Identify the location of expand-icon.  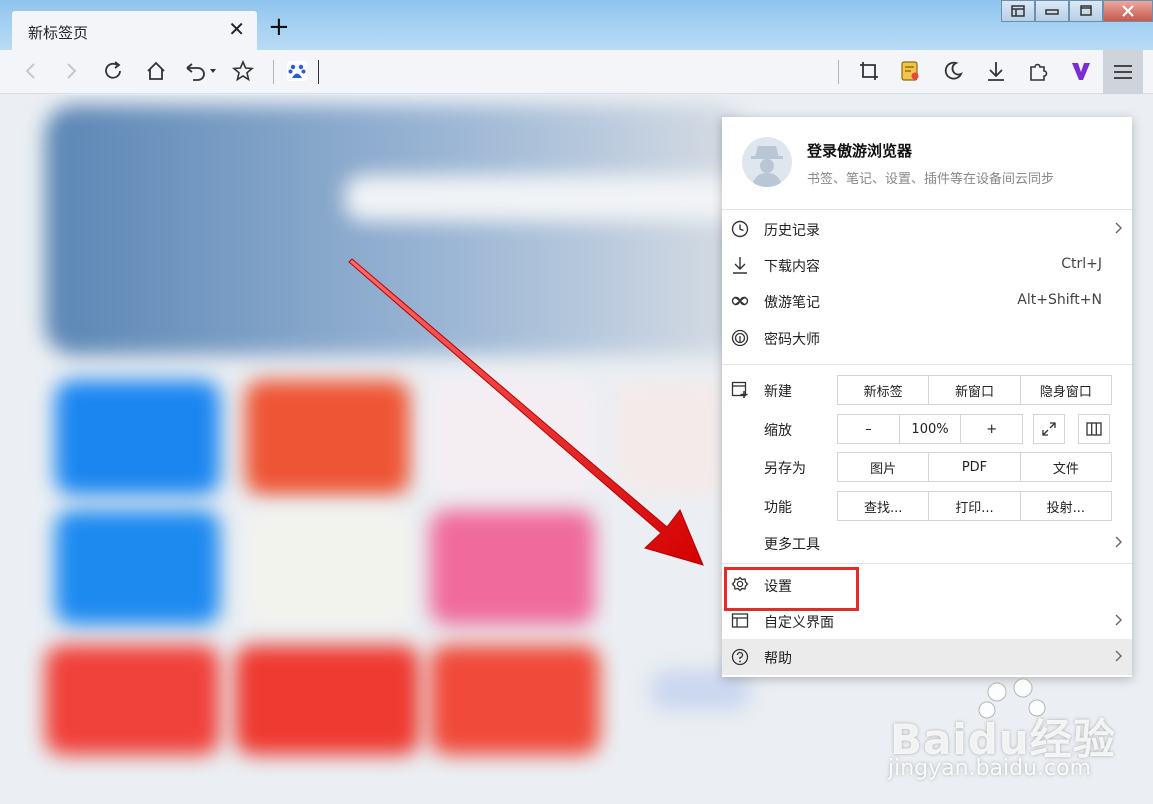
(1049, 429).